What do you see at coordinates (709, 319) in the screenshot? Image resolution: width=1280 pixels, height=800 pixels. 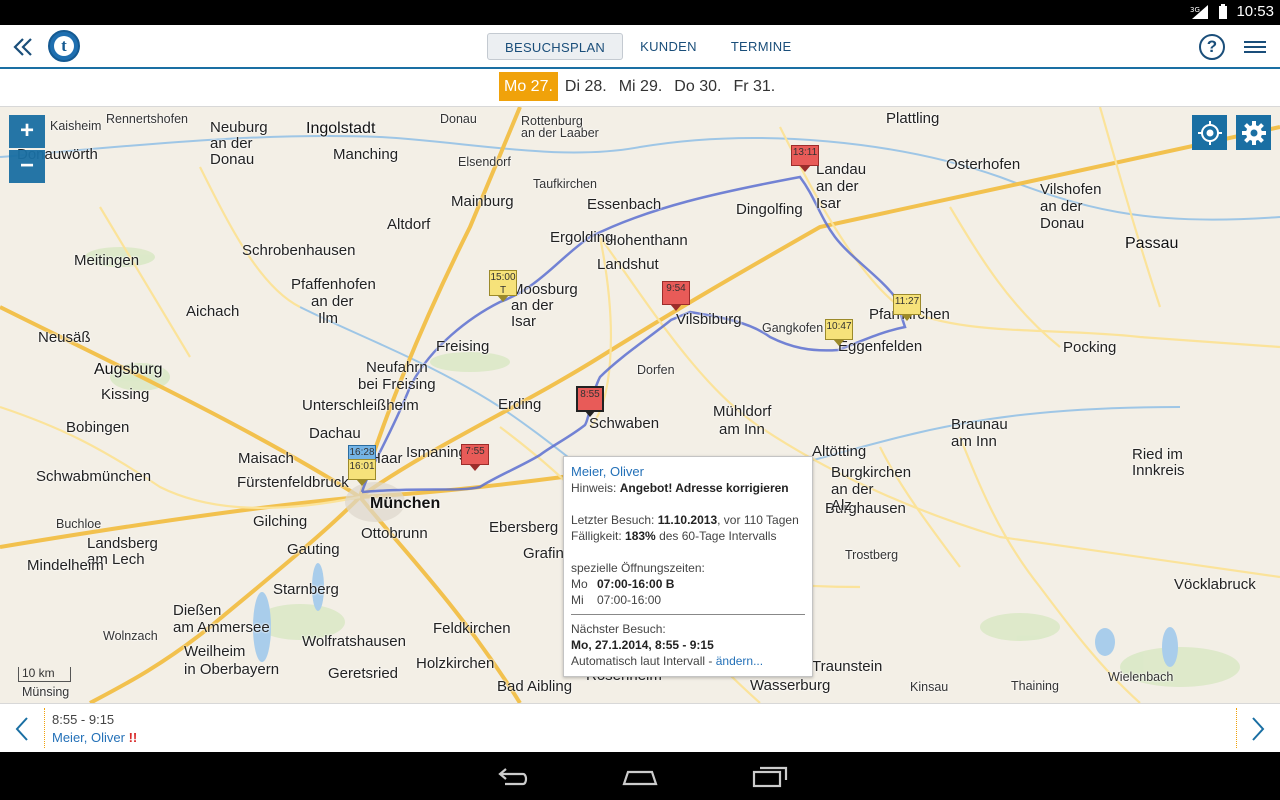 I see `place-label: Vilsbiburg` at bounding box center [709, 319].